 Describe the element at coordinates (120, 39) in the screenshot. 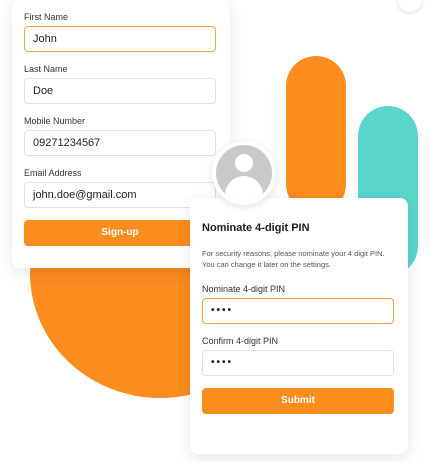

I see `first-name-field: John` at that location.